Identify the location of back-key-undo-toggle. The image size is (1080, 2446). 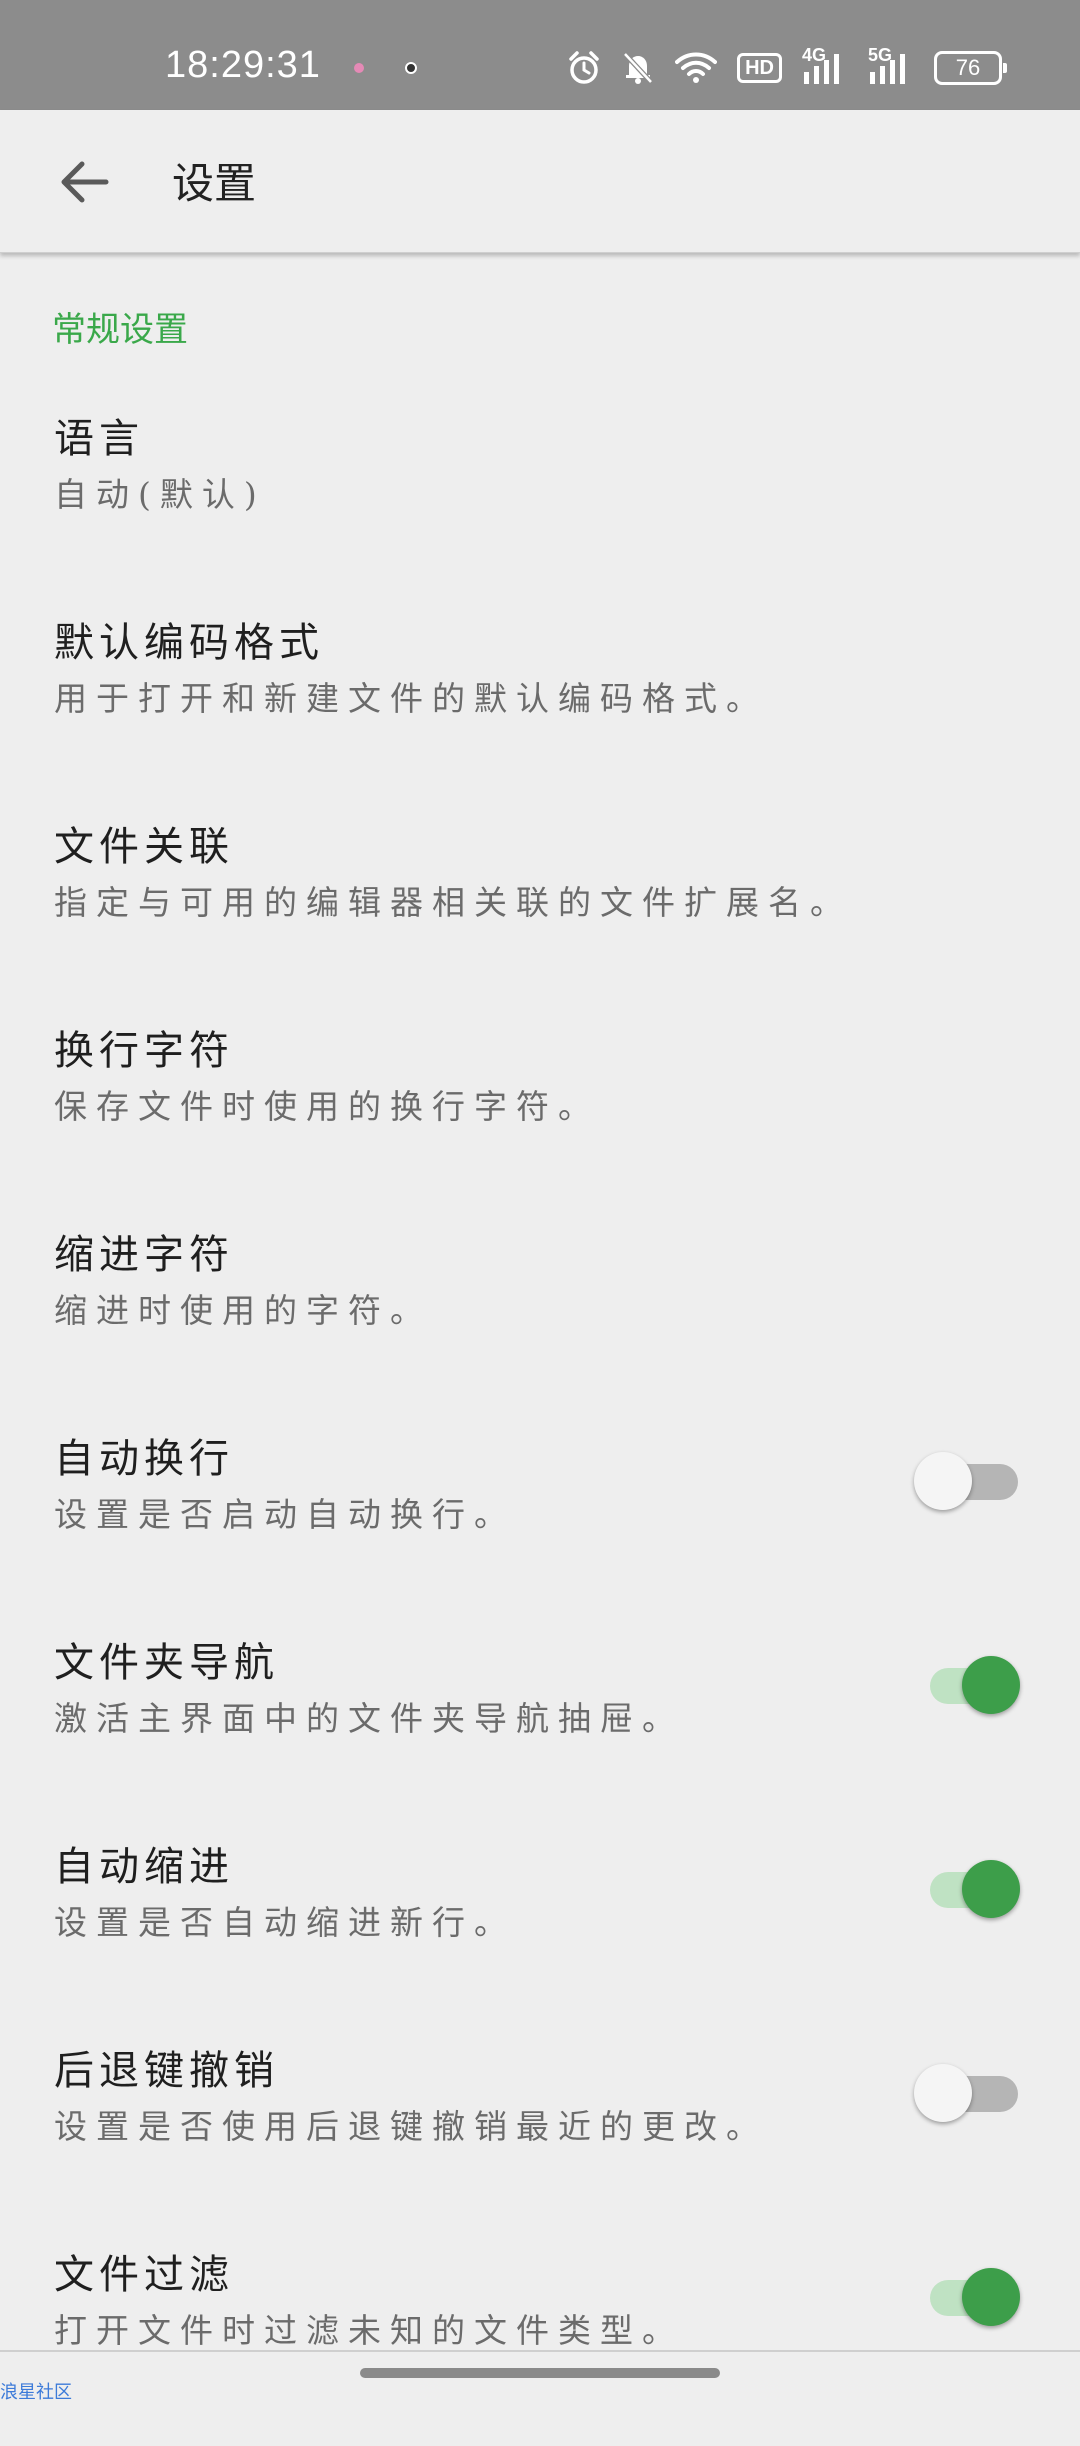
(968, 2091).